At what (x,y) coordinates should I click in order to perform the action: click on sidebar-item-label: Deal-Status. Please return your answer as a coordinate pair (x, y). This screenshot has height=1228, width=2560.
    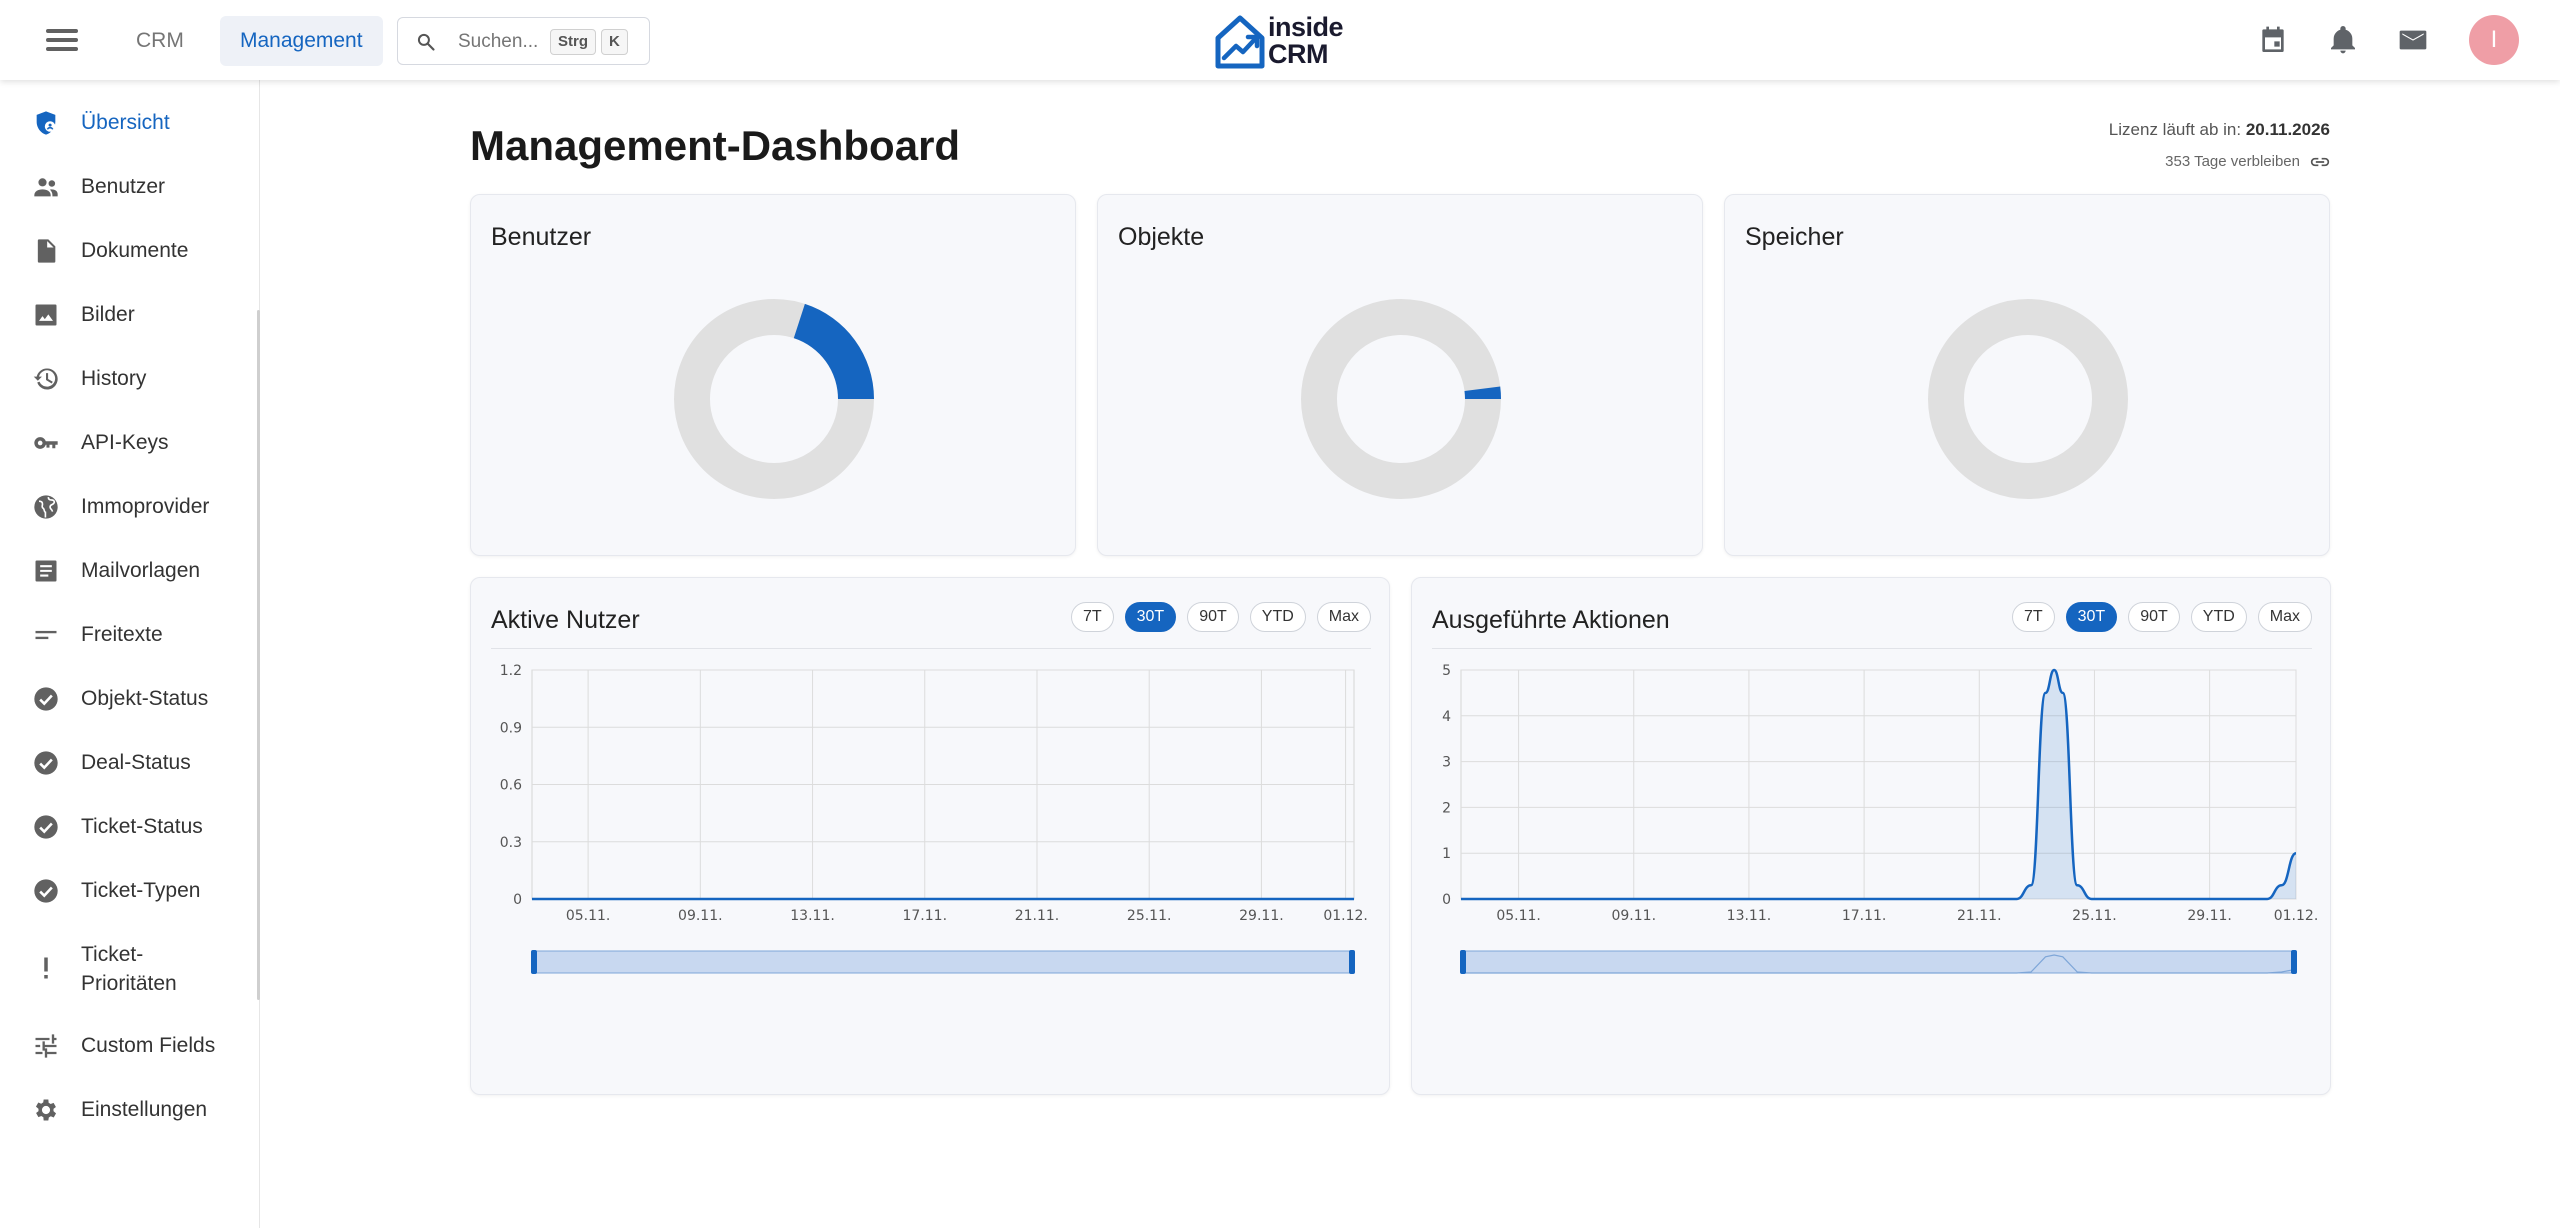
    Looking at the image, I should click on (136, 762).